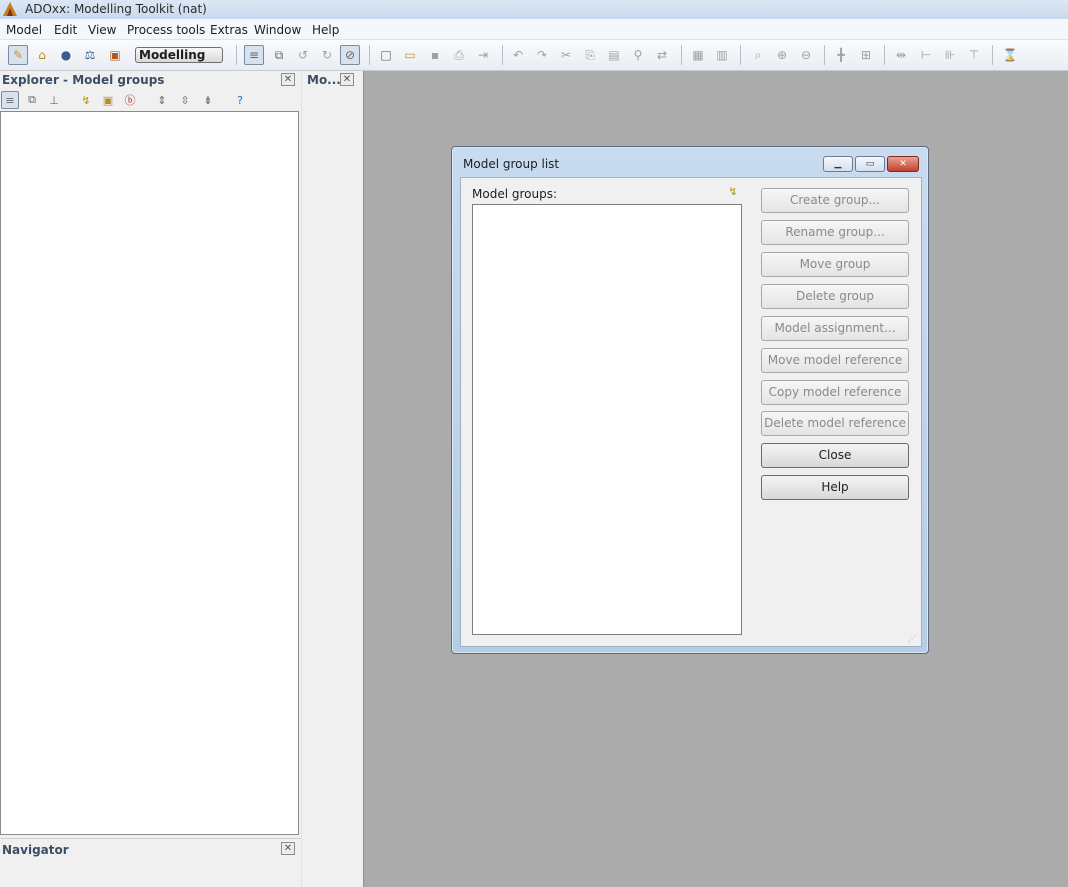 This screenshot has height=887, width=1068. I want to click on navigator-icon: ⊘, so click(350, 55).